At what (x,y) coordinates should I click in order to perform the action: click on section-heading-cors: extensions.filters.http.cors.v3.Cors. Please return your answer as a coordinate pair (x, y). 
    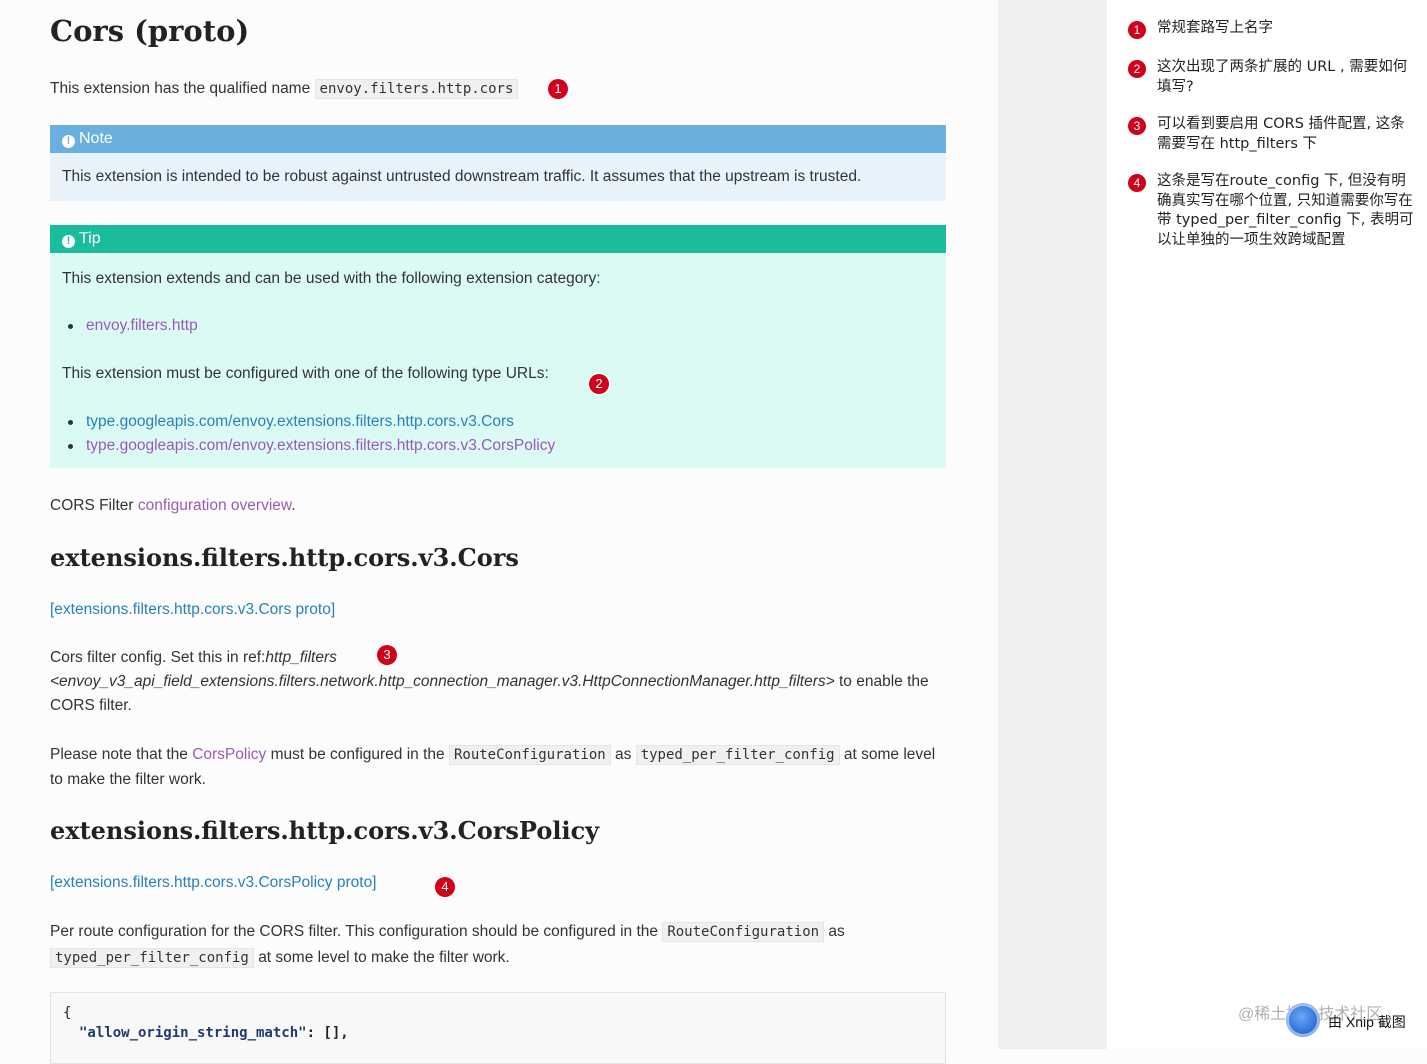
    Looking at the image, I should click on (284, 557).